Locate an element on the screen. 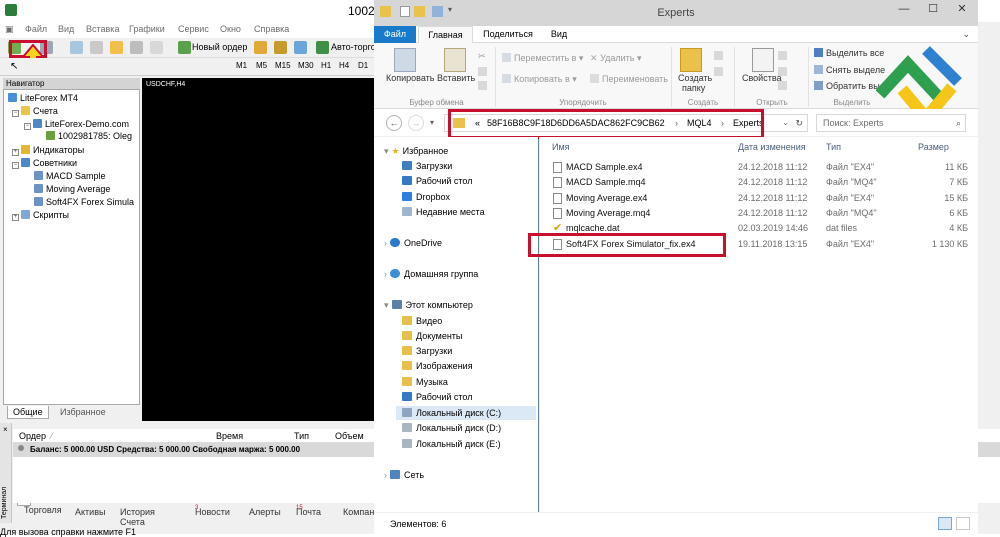  back-button: ← is located at coordinates (394, 123).